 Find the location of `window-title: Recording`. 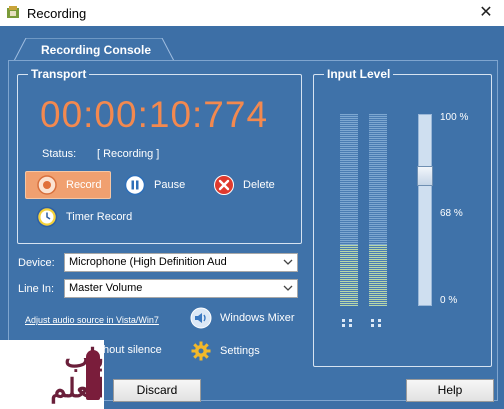

window-title: Recording is located at coordinates (57, 13).